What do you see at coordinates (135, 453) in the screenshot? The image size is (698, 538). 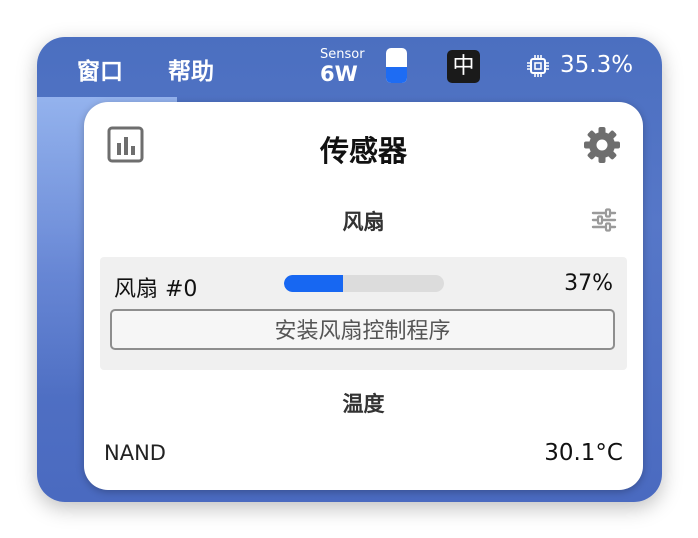 I see `temperature-sensor-name: NAND` at bounding box center [135, 453].